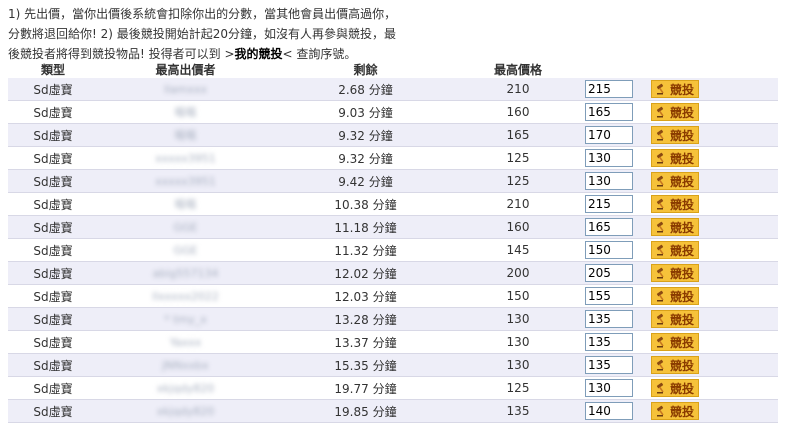  What do you see at coordinates (185, 411) in the screenshot?
I see `cell-bidder: xkjqdy820` at bounding box center [185, 411].